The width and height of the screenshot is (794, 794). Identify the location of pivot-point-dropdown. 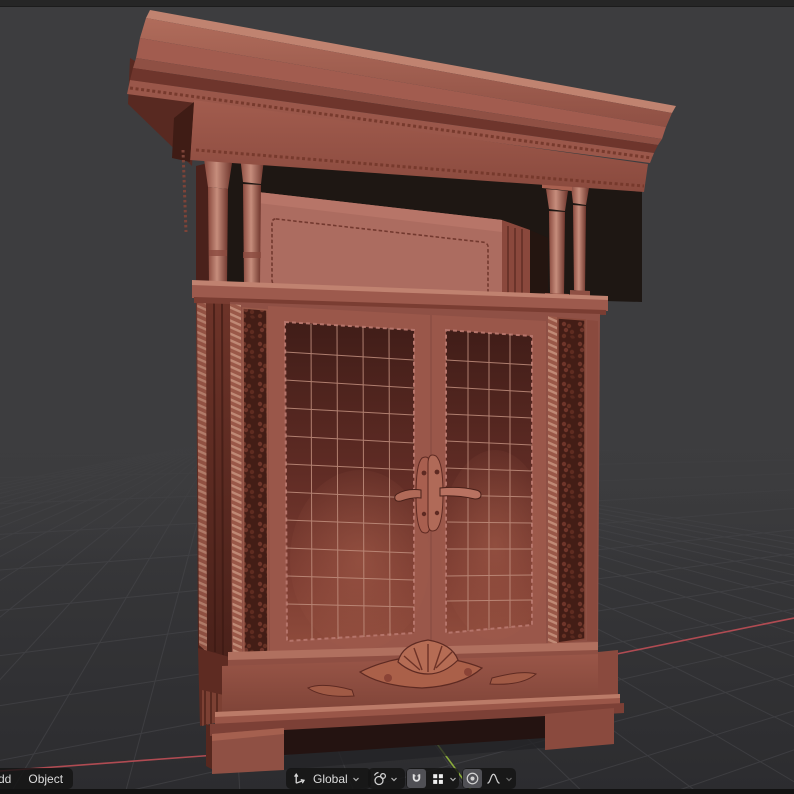
(386, 778).